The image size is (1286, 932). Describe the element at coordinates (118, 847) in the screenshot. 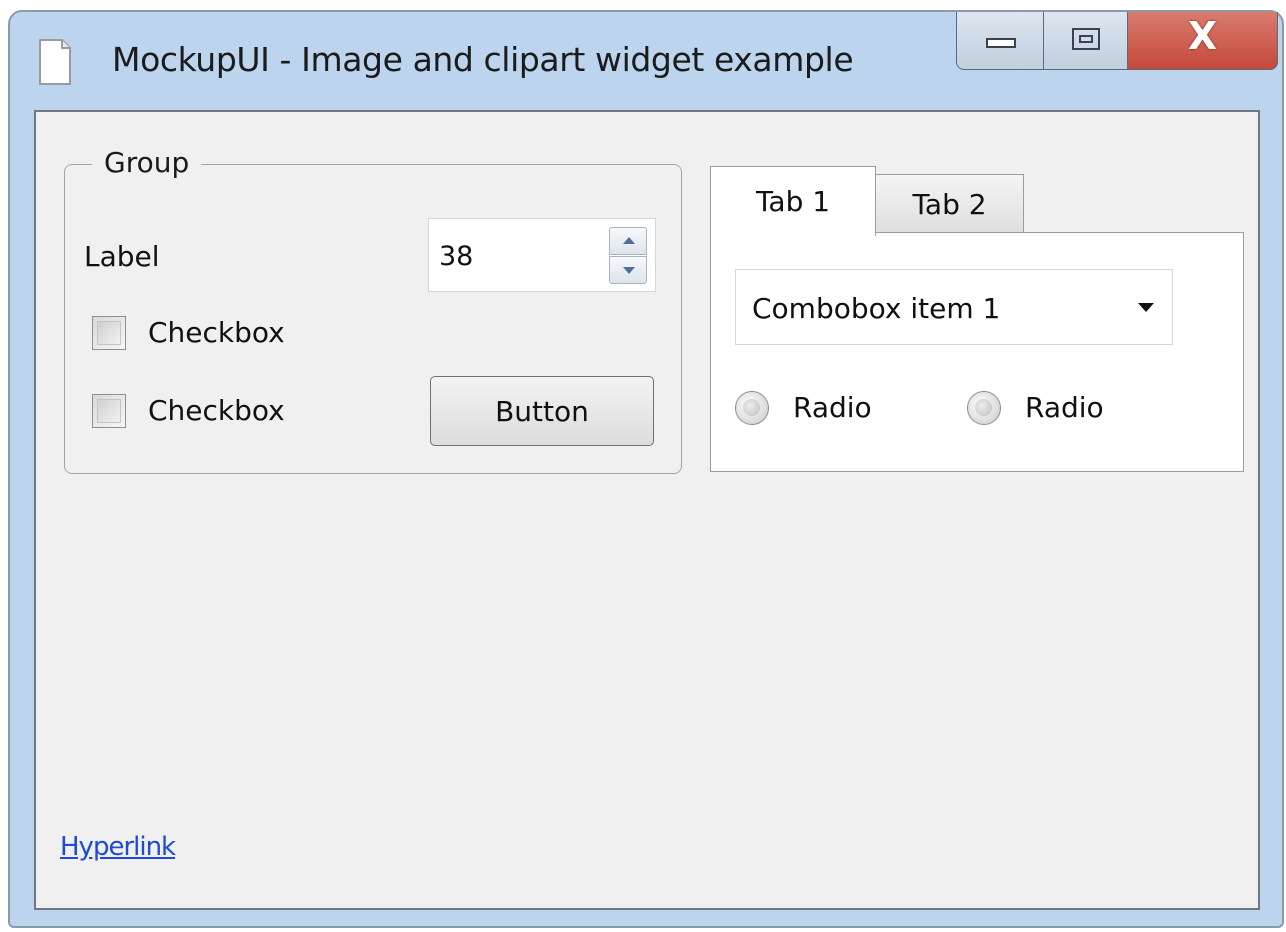

I see `hyperlink: Hyperlink` at that location.